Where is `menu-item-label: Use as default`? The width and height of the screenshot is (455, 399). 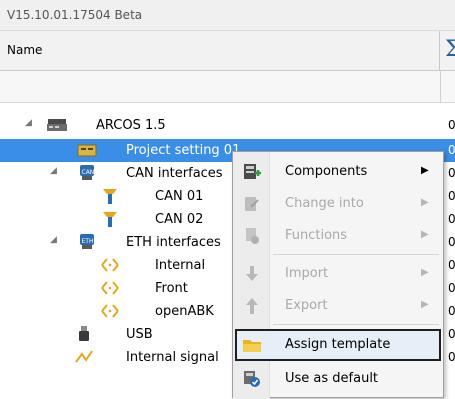 menu-item-label: Use as default is located at coordinates (332, 378).